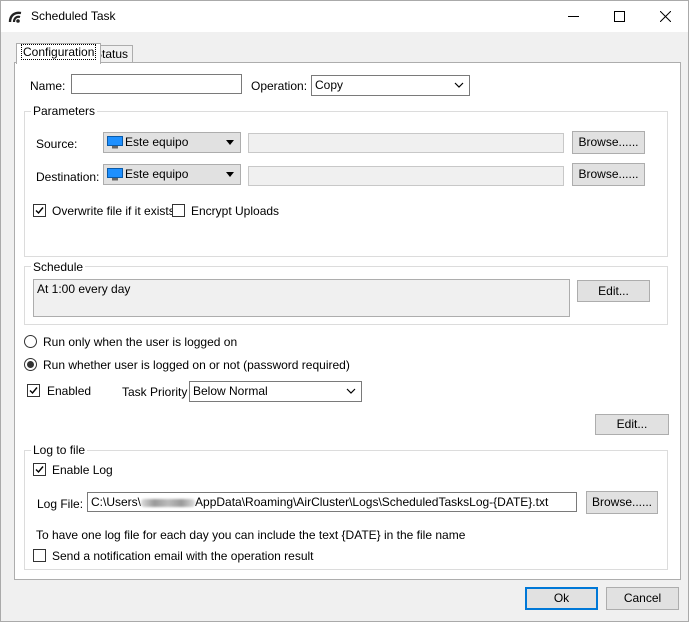  Describe the element at coordinates (344, 16) in the screenshot. I see `title-bar: Scheduled Task` at that location.